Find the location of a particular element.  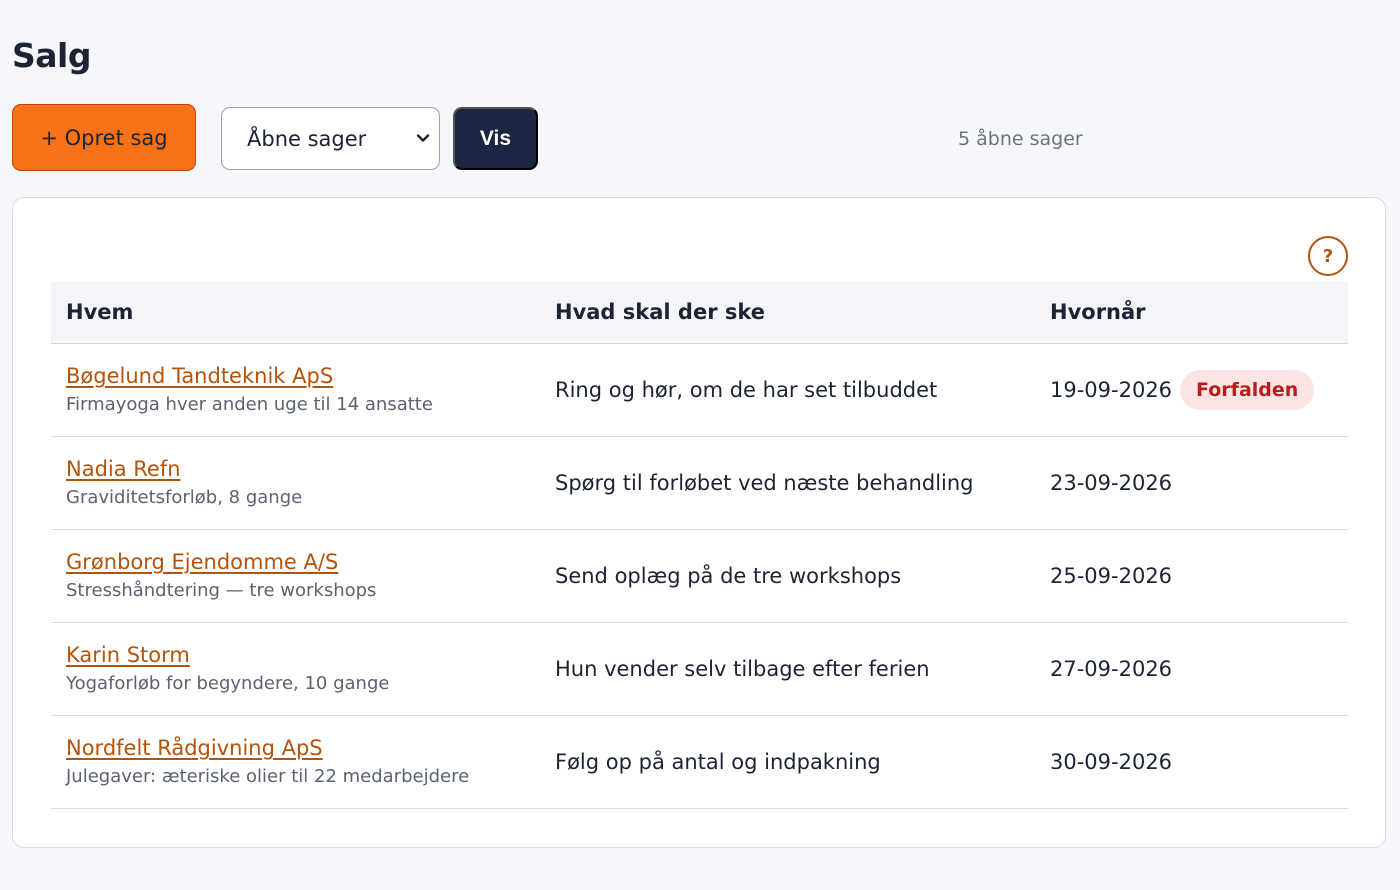

customer-link: Grønborg Ejendomme A/S is located at coordinates (202, 562).